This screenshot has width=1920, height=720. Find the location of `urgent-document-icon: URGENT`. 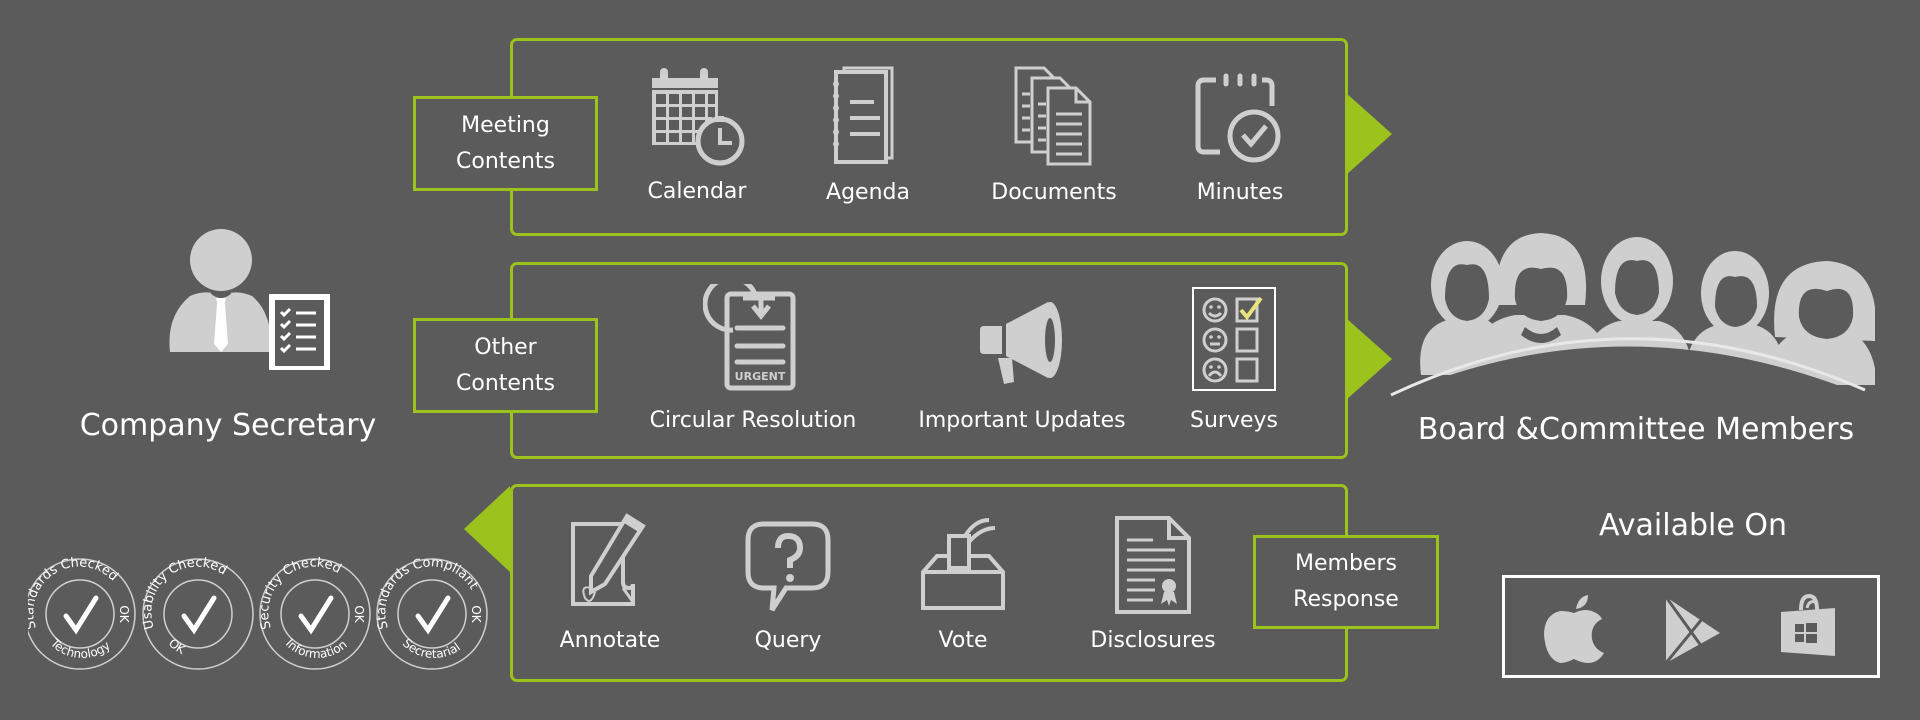

urgent-document-icon: URGENT is located at coordinates (749, 337).